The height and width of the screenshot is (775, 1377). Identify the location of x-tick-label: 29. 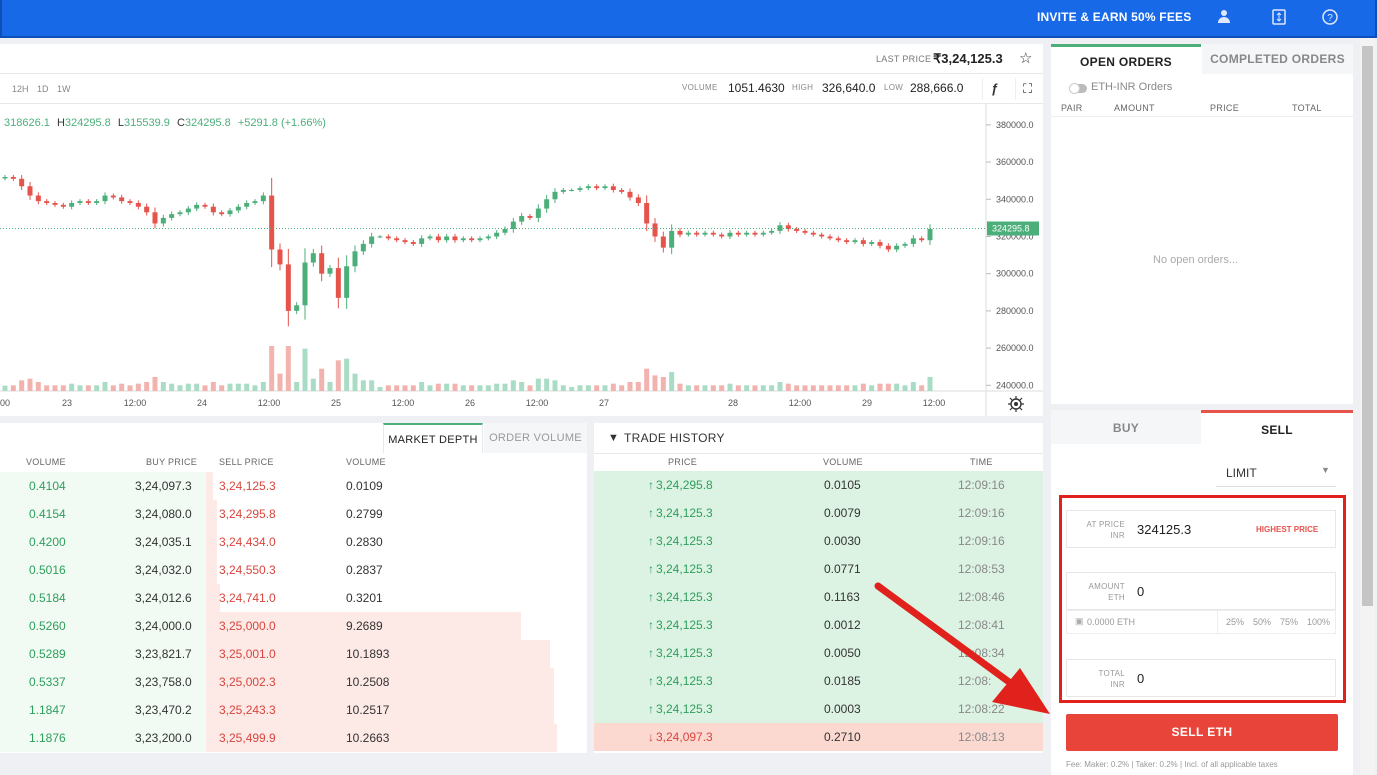
(867, 403).